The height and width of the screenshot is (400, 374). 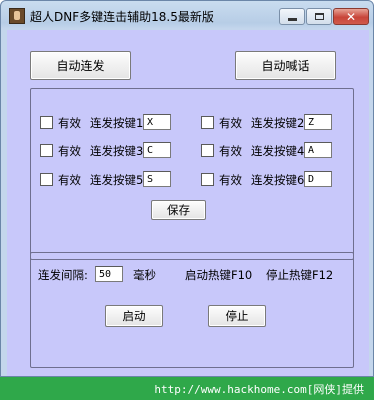 I want to click on key1-label: 连发按键1, so click(x=117, y=123).